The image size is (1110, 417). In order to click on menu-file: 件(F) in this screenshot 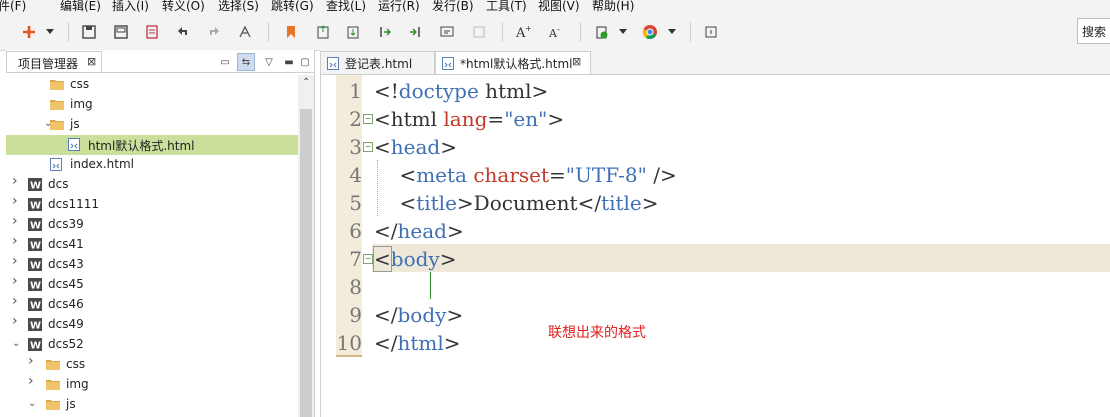, I will do `click(13, 7)`.